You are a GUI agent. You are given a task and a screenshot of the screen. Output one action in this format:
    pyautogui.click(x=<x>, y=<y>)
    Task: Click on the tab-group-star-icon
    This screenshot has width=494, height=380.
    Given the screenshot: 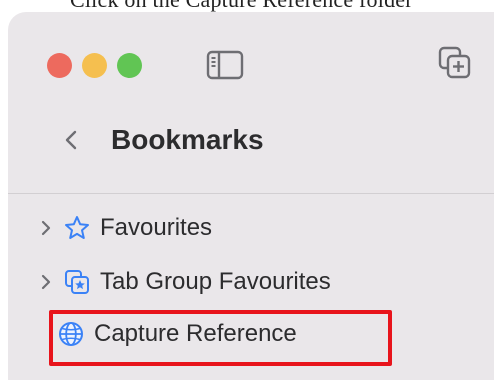 What is the action you would take?
    pyautogui.click(x=77, y=282)
    